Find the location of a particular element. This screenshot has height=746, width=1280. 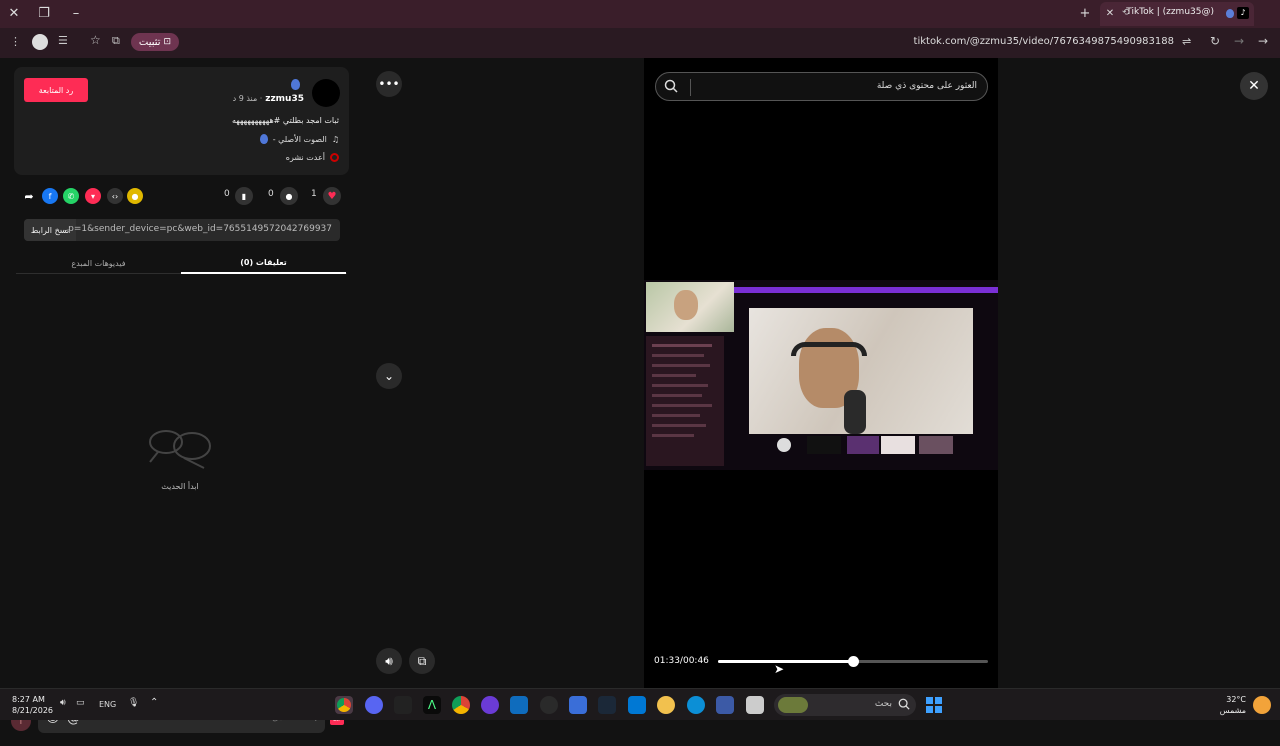

picture-in-picture-button: ⧉ is located at coordinates (422, 661).